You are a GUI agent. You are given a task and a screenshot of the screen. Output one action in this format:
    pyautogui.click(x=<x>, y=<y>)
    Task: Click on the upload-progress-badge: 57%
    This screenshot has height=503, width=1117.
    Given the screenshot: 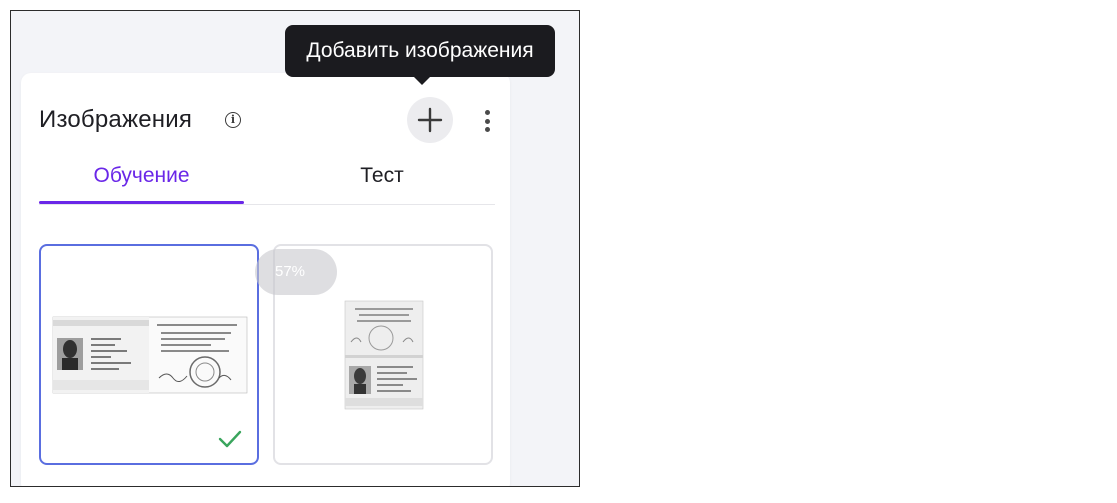 What is the action you would take?
    pyautogui.click(x=296, y=272)
    